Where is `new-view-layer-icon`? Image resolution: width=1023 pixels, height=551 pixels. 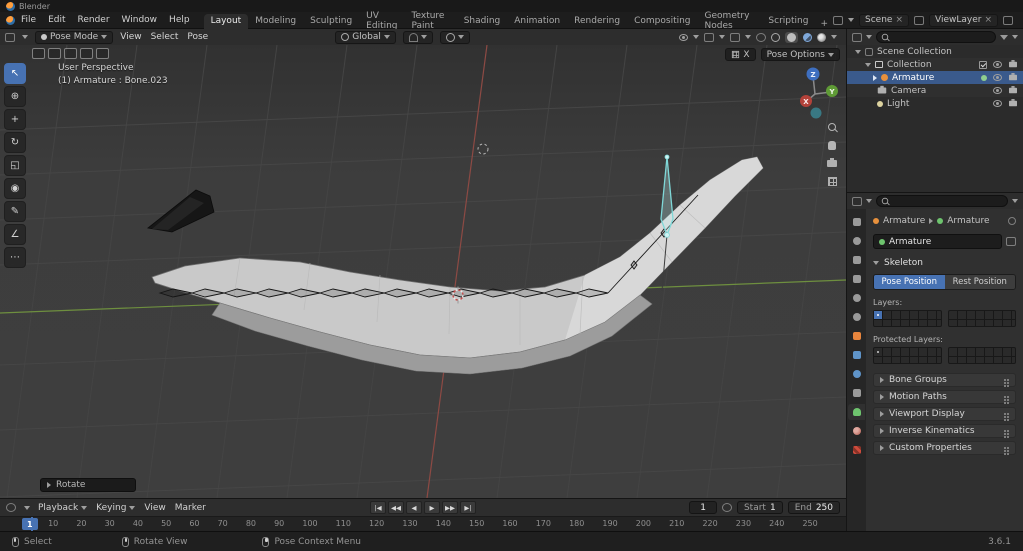
new-view-layer-icon is located at coordinates (1008, 20).